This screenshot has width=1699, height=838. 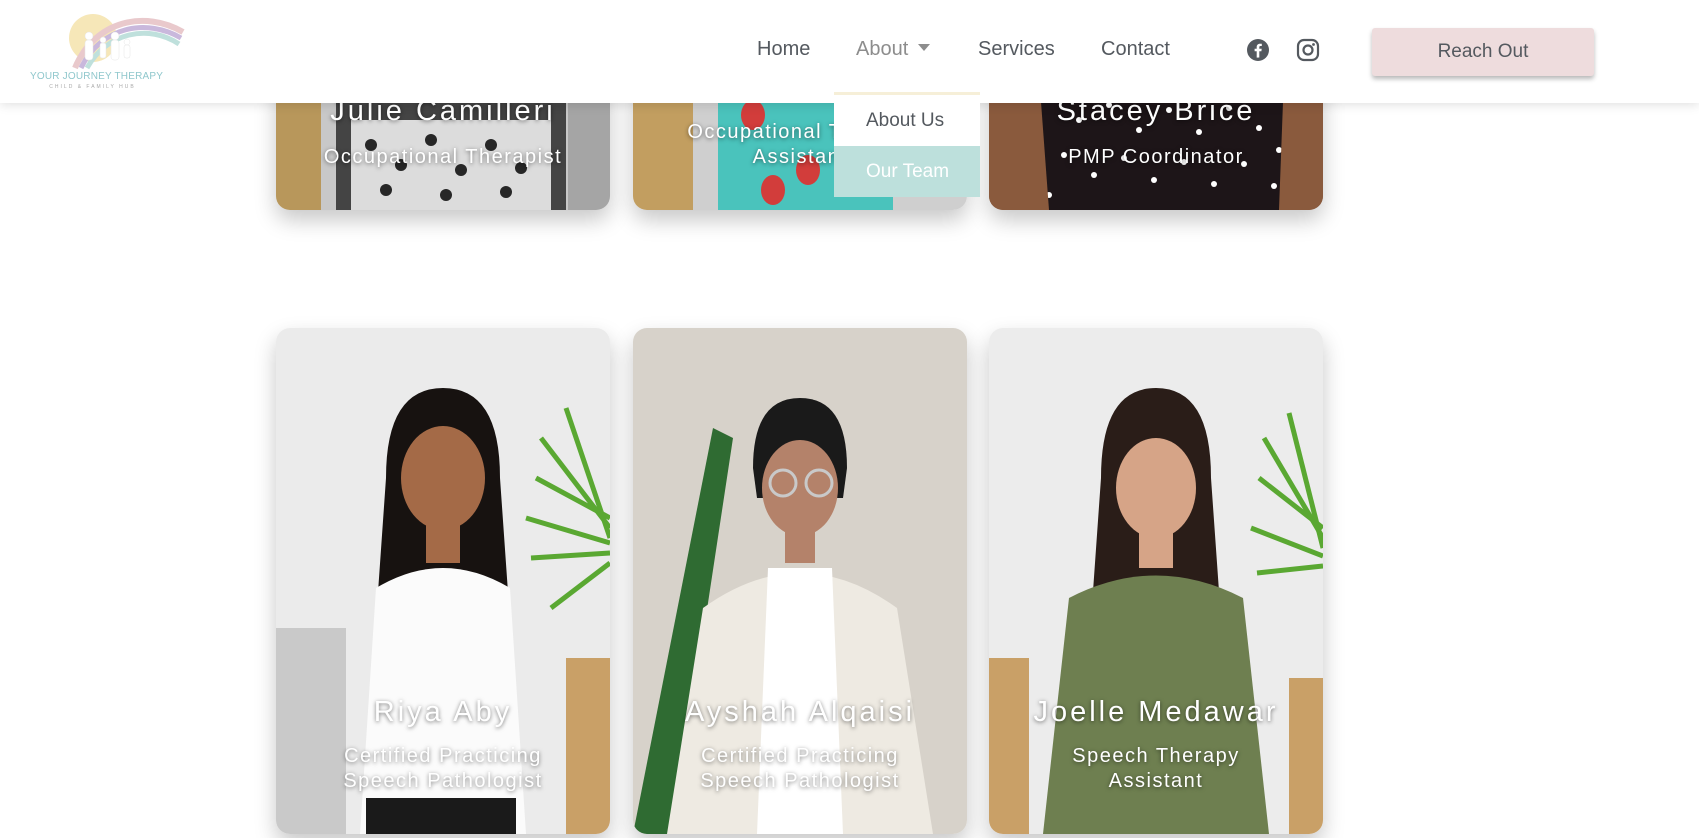 What do you see at coordinates (1156, 769) in the screenshot?
I see `team-role: Speech Therapy Assistant` at bounding box center [1156, 769].